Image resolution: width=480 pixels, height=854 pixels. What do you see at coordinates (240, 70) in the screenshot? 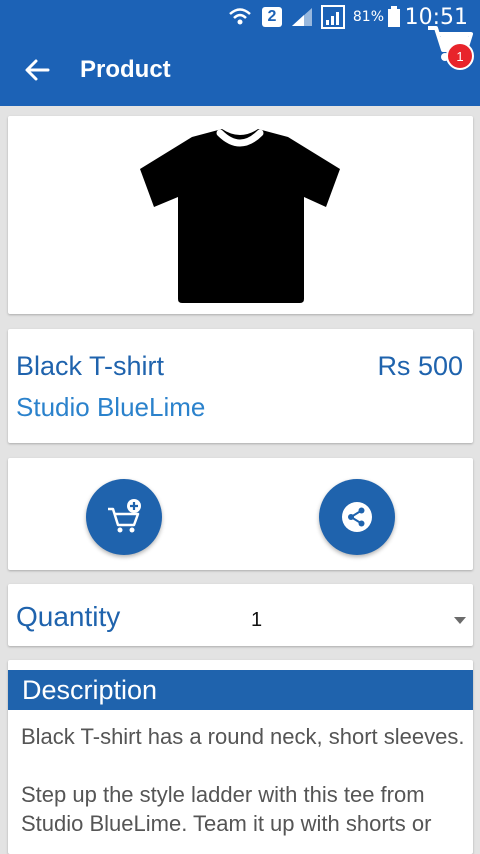
I see `app-bar: Product` at bounding box center [240, 70].